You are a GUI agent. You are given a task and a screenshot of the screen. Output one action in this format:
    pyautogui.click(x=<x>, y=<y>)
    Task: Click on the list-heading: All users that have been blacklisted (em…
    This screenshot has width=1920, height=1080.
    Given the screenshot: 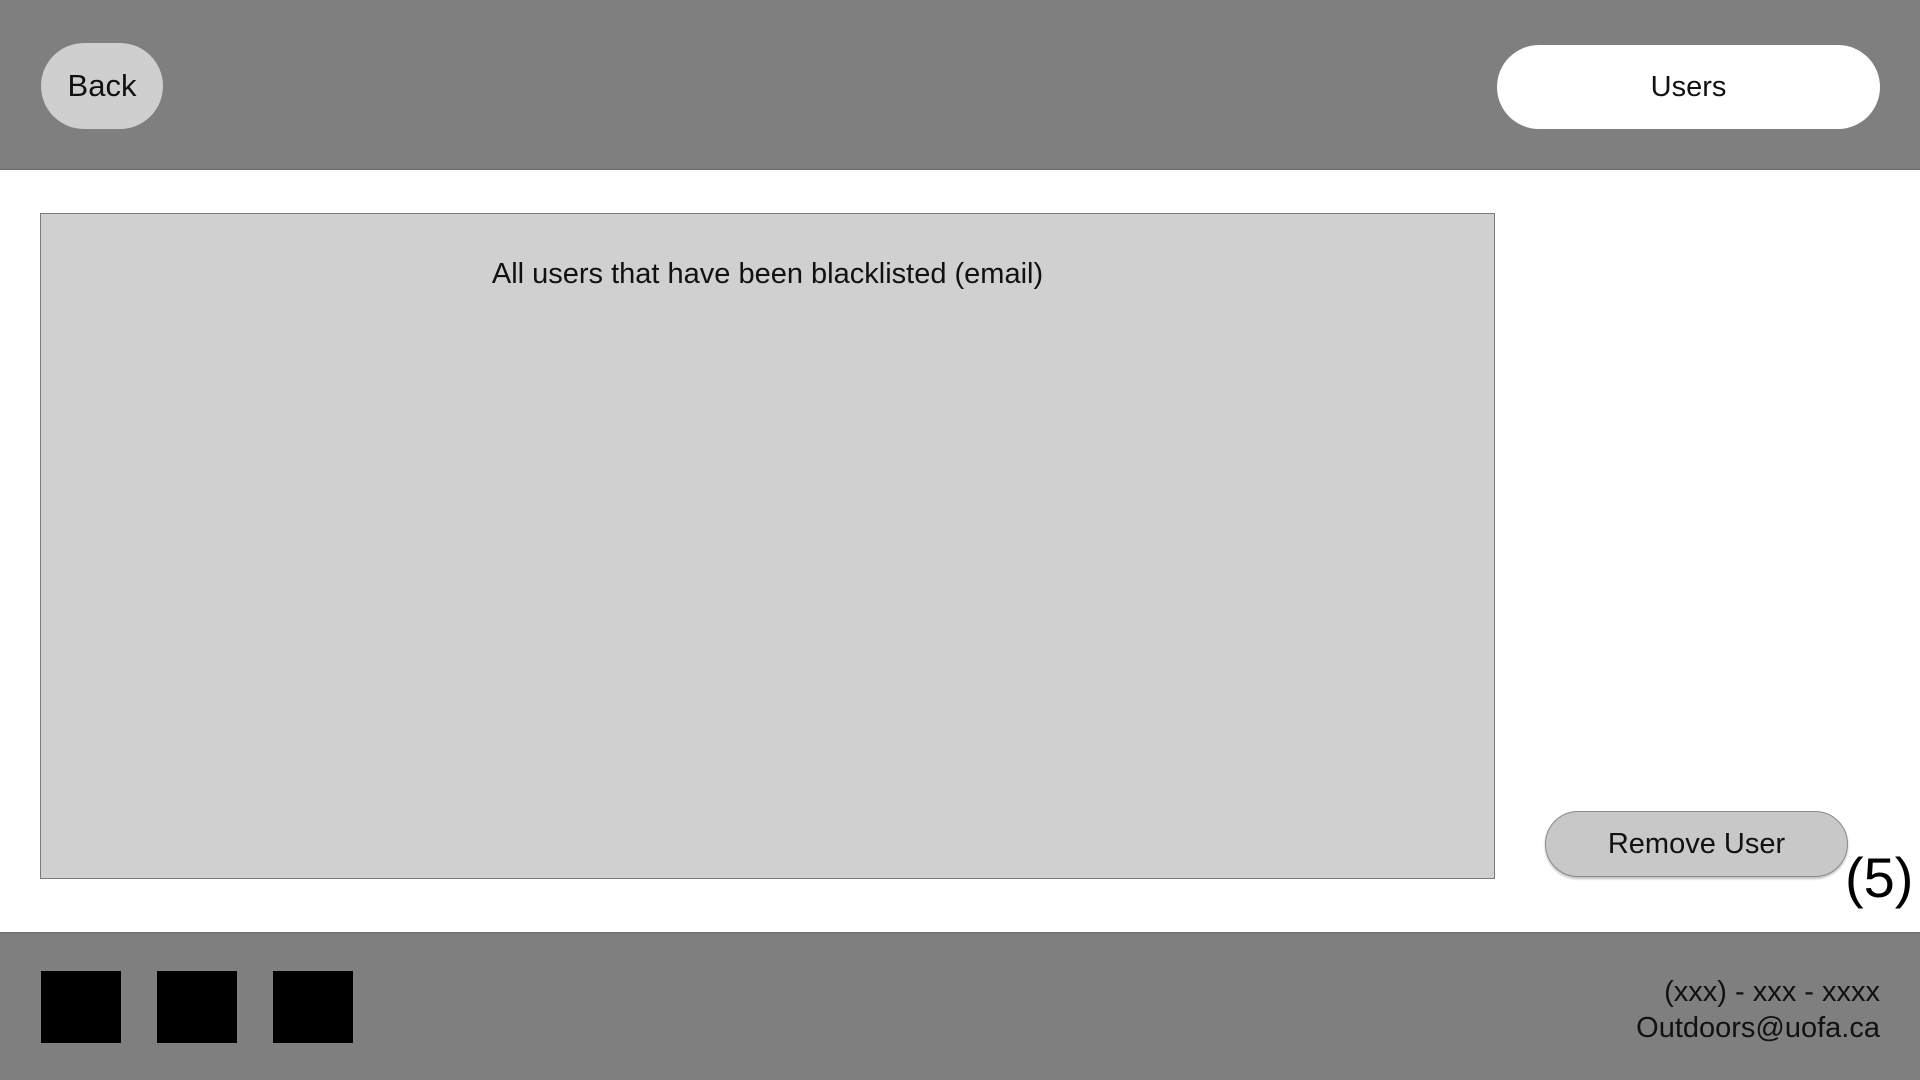 What is the action you would take?
    pyautogui.click(x=767, y=274)
    